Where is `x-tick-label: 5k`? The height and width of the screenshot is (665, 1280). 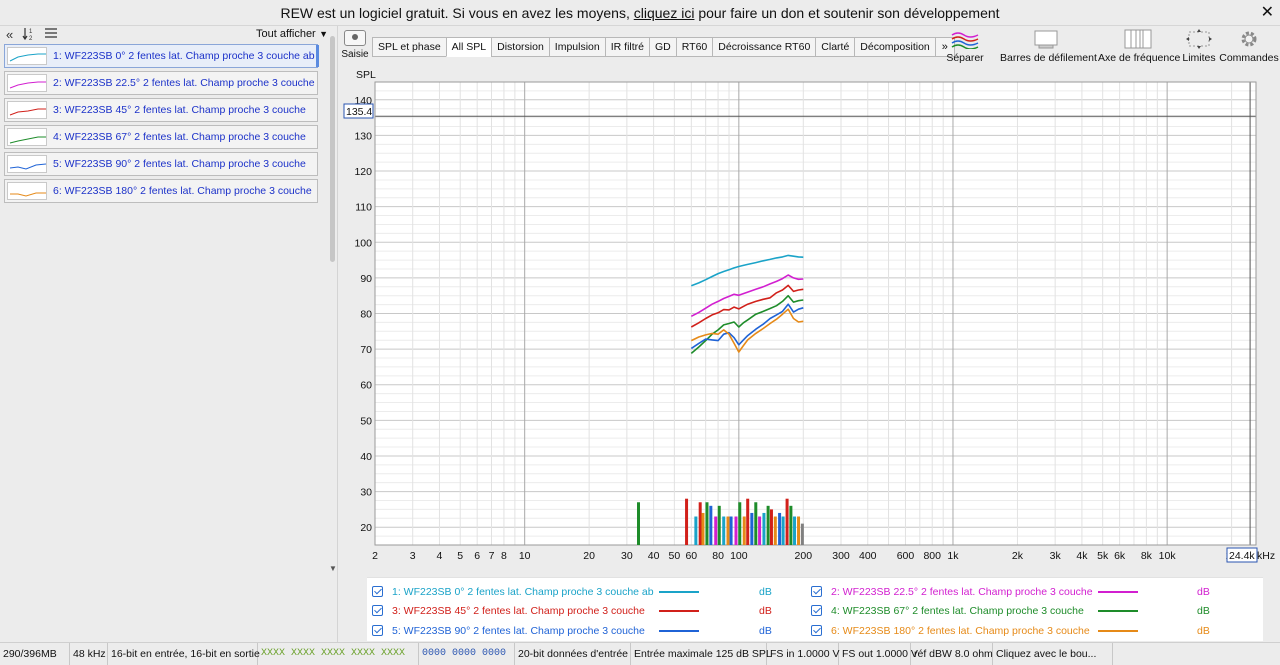
x-tick-label: 5k is located at coordinates (1103, 556).